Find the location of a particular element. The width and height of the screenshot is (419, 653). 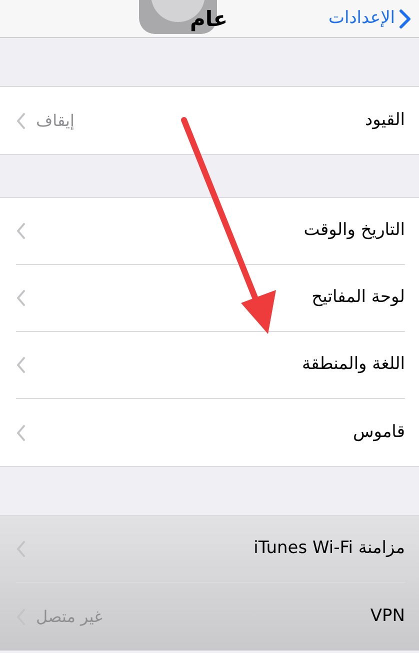

row-value: غير متصل is located at coordinates (69, 617).